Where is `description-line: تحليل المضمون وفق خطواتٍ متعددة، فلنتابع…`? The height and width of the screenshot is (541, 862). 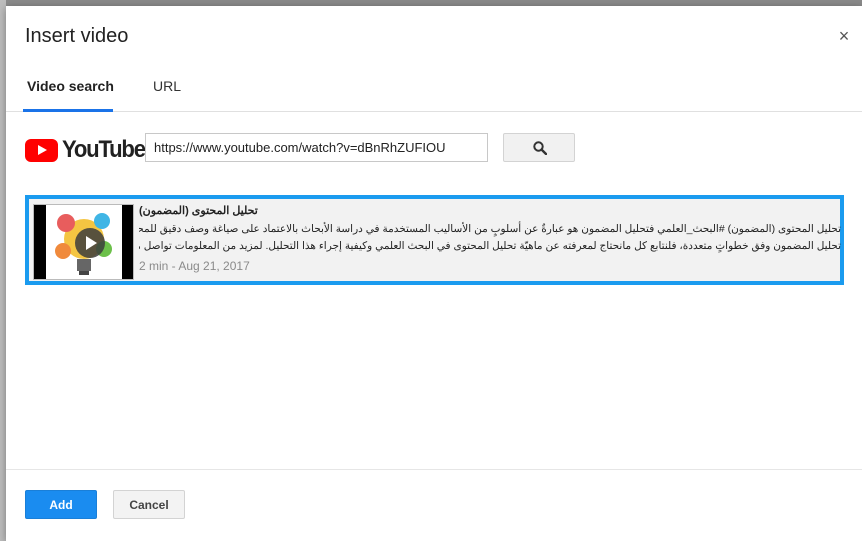
description-line: تحليل المضمون وفق خطواتٍ متعددة، فلنتابع… is located at coordinates (490, 246).